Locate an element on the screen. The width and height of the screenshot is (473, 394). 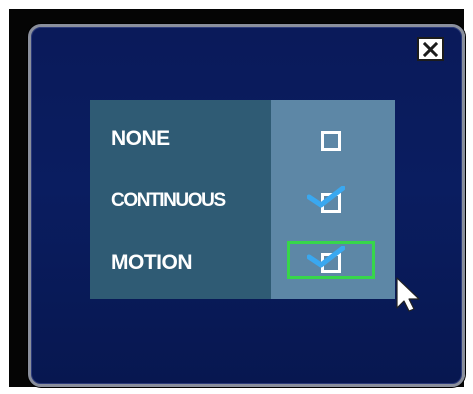
mouse-pointer-icon is located at coordinates (408, 294).